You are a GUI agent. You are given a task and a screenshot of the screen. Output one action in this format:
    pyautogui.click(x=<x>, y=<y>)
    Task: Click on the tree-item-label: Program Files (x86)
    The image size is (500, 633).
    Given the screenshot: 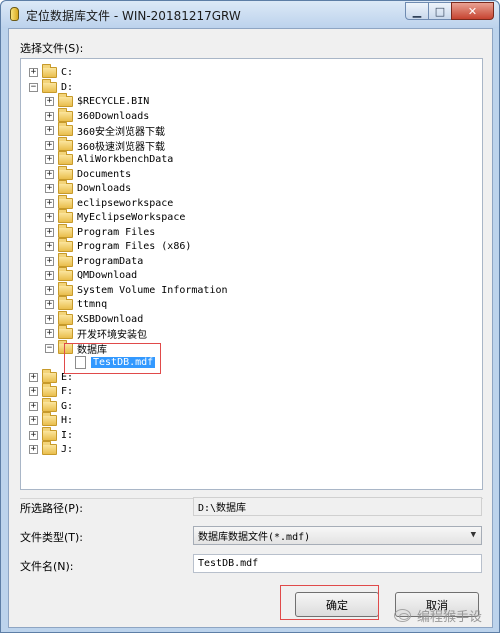 What is the action you would take?
    pyautogui.click(x=134, y=246)
    